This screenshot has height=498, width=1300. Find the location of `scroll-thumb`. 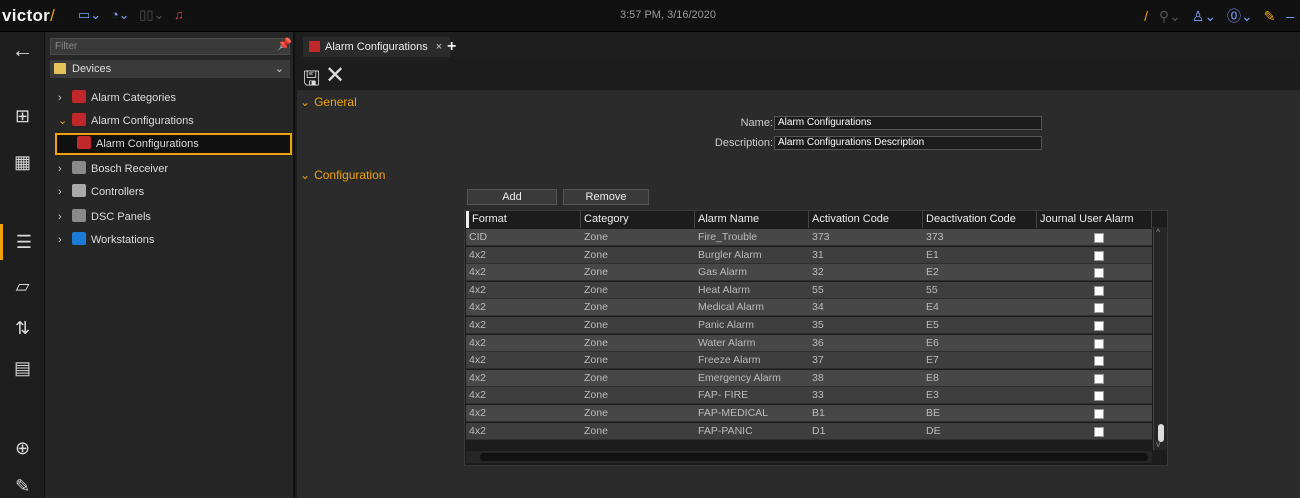

scroll-thumb is located at coordinates (814, 457).